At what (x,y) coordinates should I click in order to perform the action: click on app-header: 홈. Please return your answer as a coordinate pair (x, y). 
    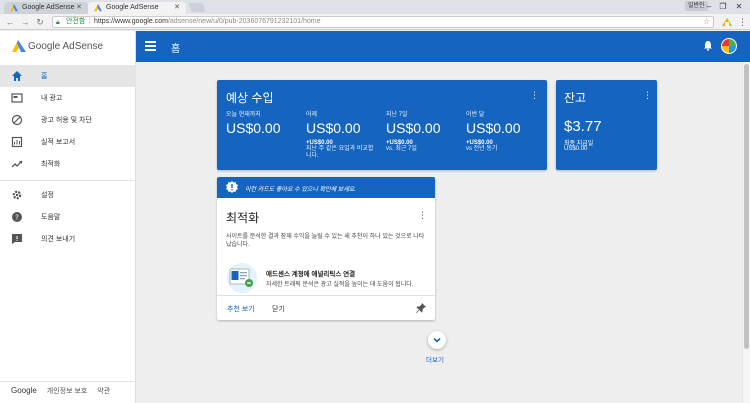
    Looking at the image, I should click on (443, 46).